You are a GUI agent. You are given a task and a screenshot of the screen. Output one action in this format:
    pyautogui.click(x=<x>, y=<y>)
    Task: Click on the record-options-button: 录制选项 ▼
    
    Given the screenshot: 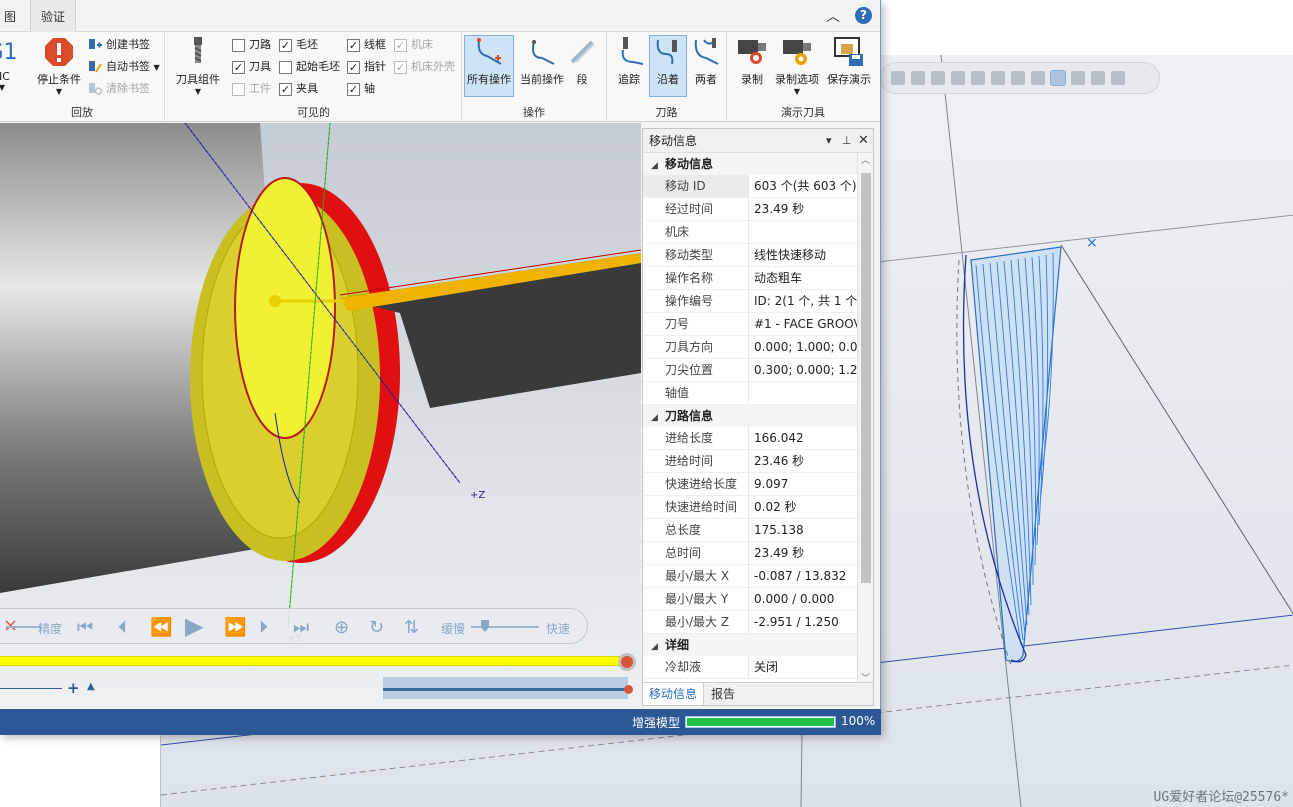 What is the action you would take?
    pyautogui.click(x=797, y=66)
    